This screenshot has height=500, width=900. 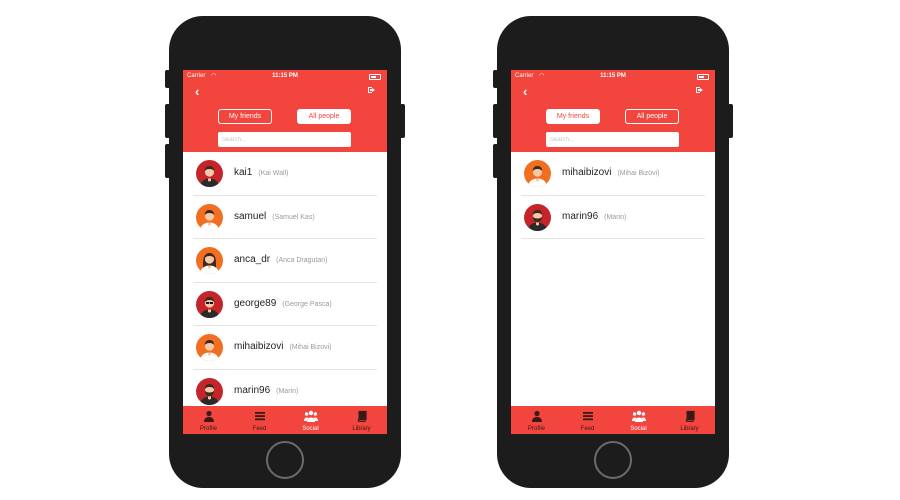 I want to click on person-name-line: kai1 (Kai Wall), so click(x=261, y=172).